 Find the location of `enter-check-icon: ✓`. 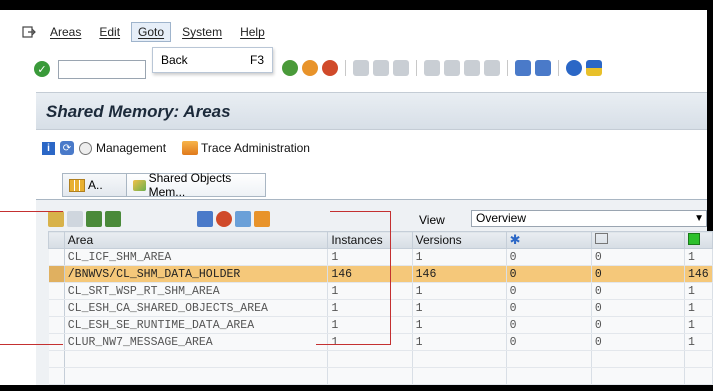

enter-check-icon: ✓ is located at coordinates (42, 69).